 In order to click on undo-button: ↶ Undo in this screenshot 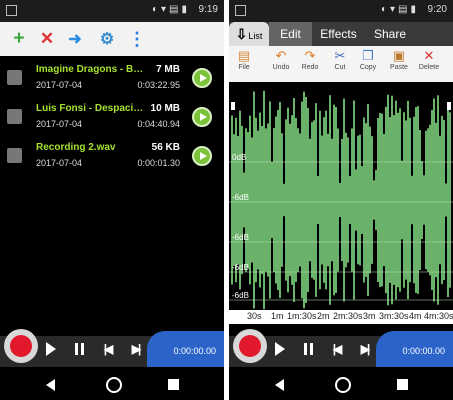, I will do `click(281, 59)`.